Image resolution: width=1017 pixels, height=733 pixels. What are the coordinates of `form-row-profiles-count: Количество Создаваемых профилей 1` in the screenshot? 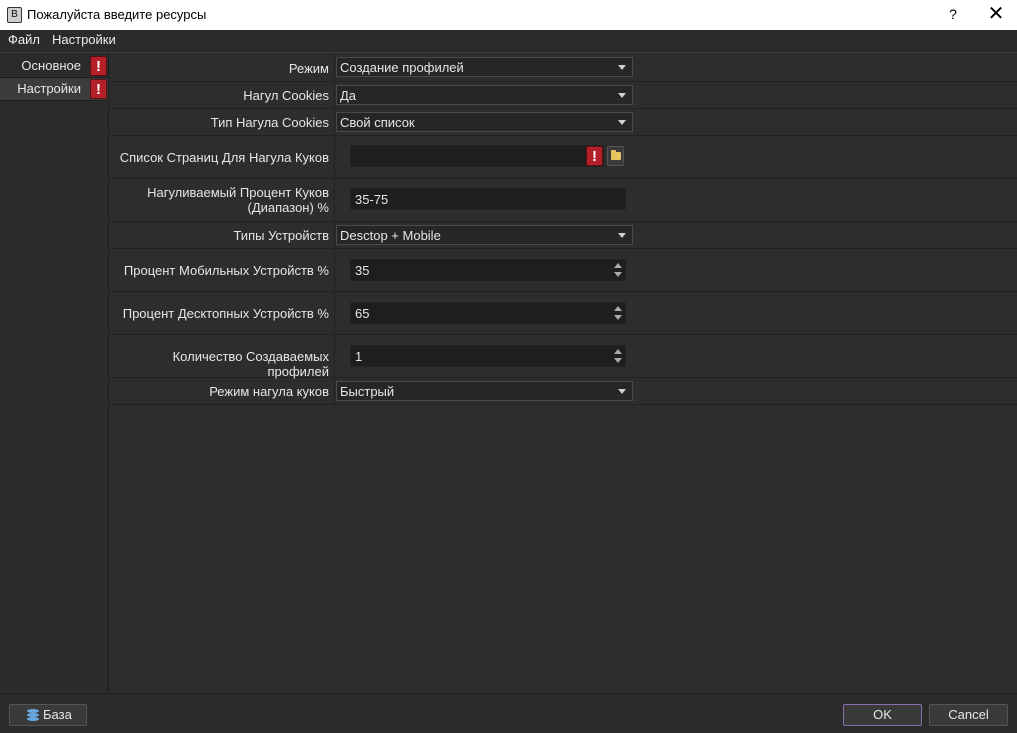 It's located at (563, 357).